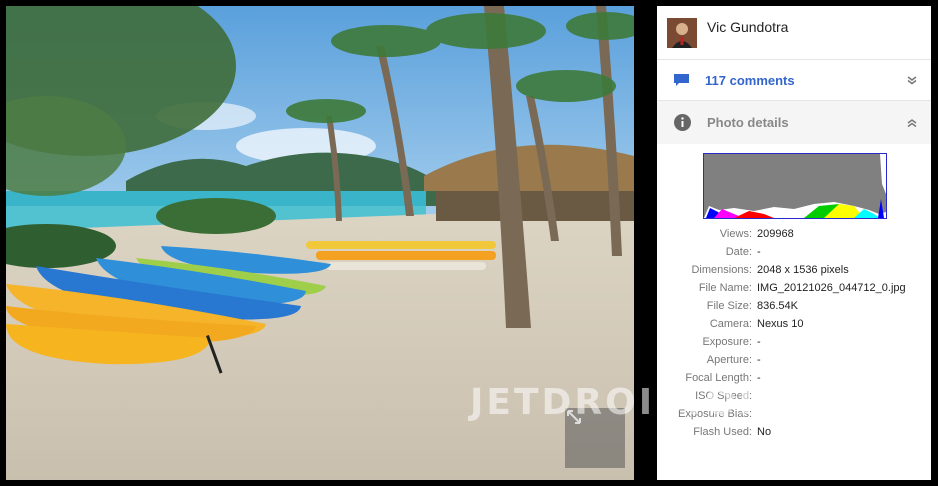 The width and height of the screenshot is (938, 486). What do you see at coordinates (794, 252) in the screenshot?
I see `detail-row-date: Date: -` at bounding box center [794, 252].